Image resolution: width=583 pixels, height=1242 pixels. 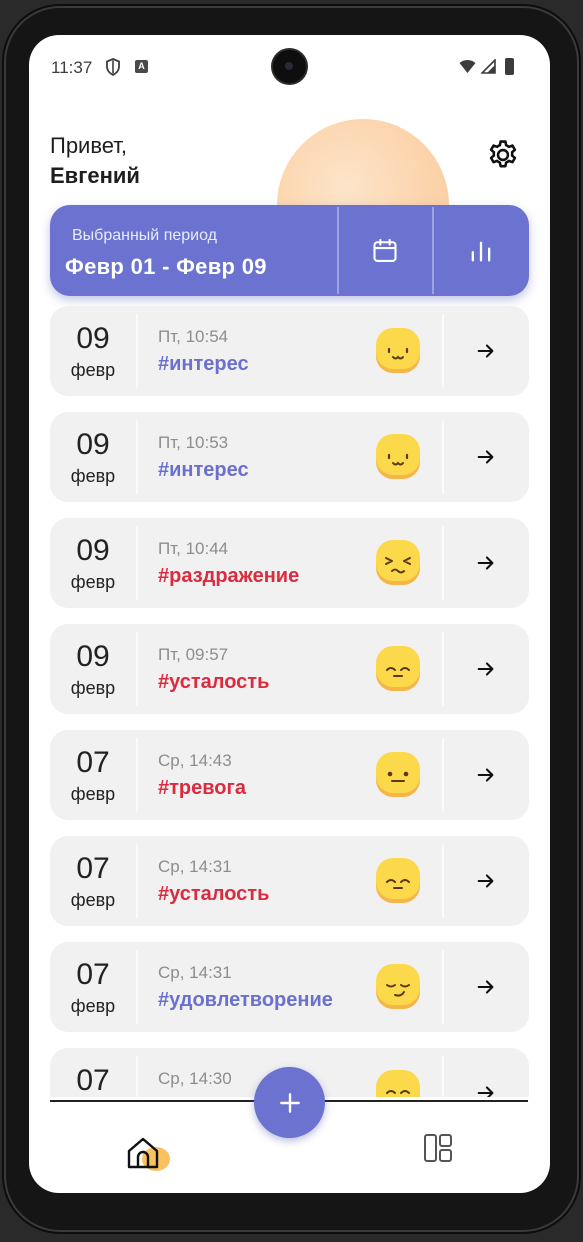 I want to click on gear-icon, so click(x=503, y=154).